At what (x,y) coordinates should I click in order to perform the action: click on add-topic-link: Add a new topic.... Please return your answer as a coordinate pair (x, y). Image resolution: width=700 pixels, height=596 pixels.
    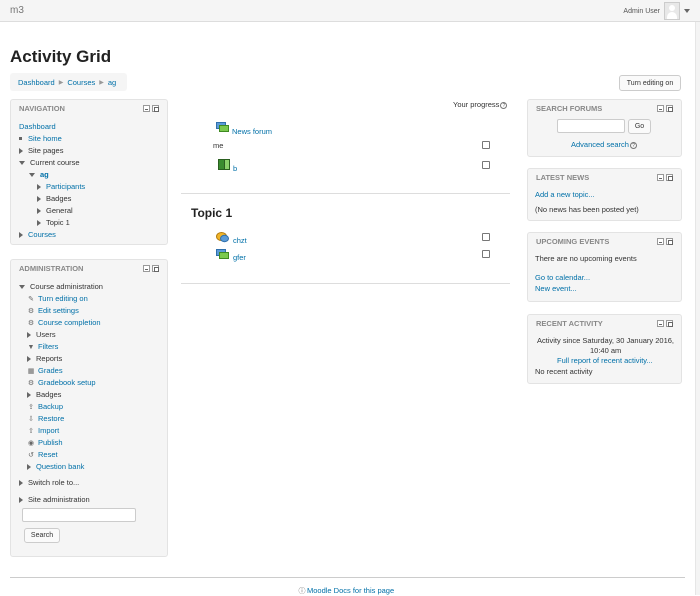
    Looking at the image, I should click on (565, 194).